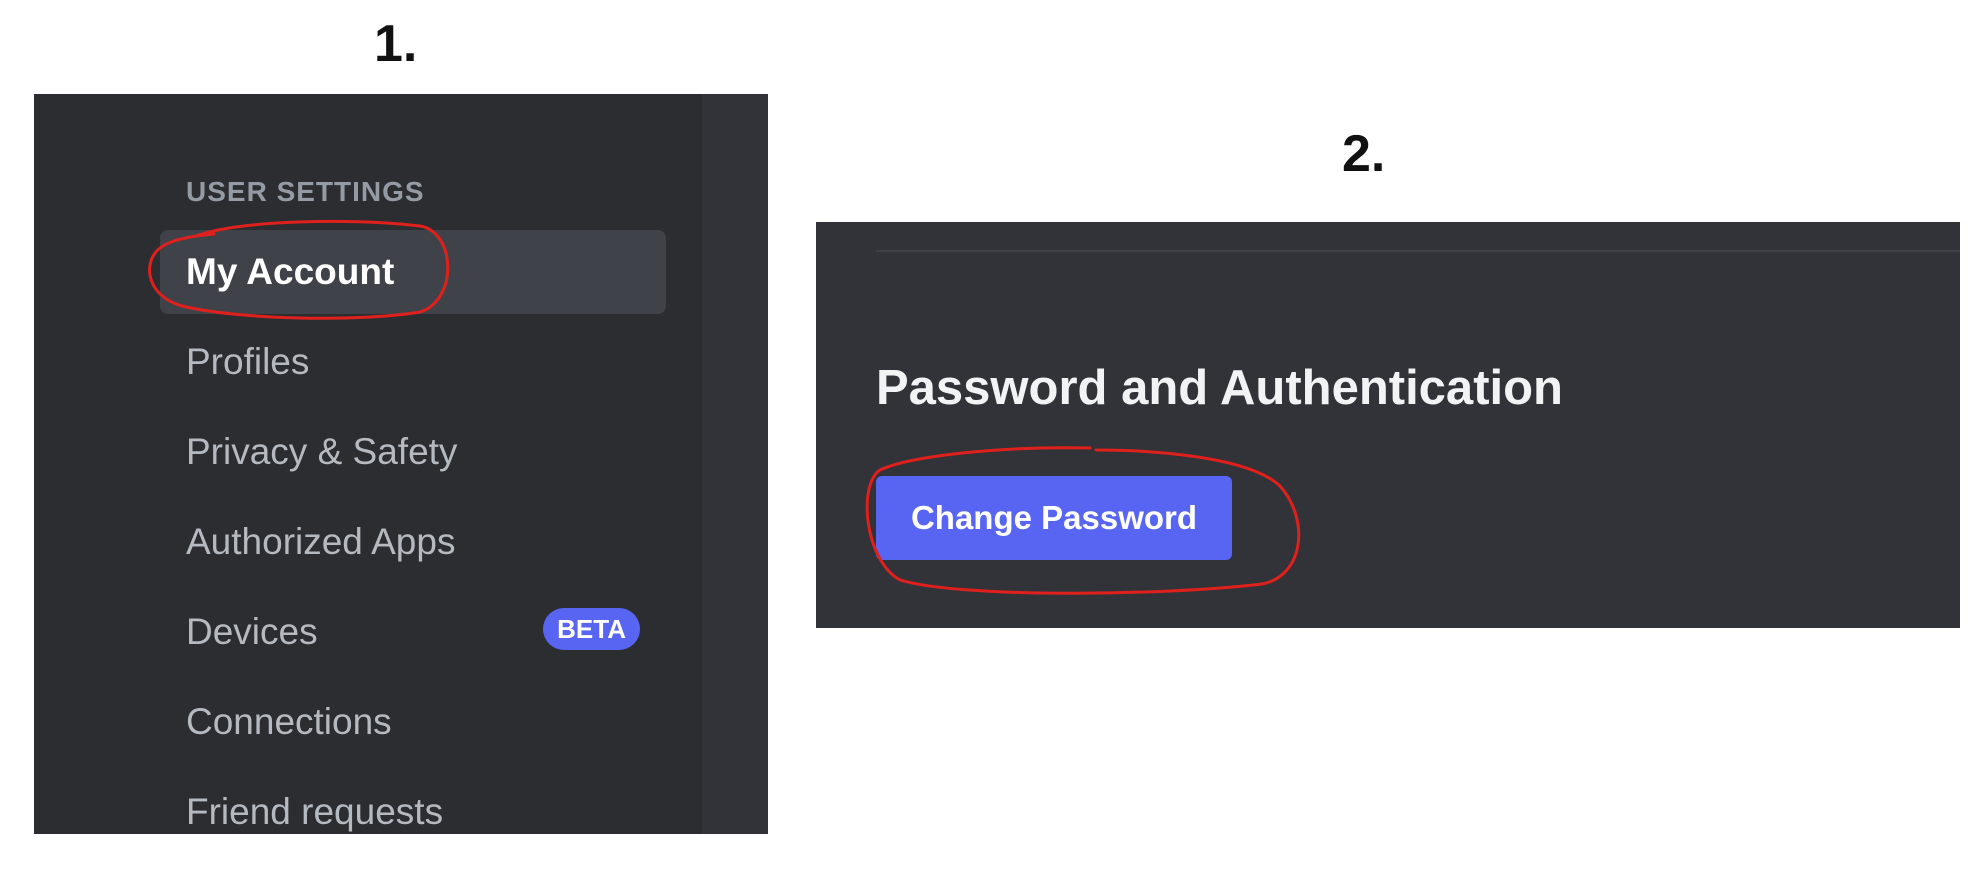 This screenshot has height=874, width=1986. What do you see at coordinates (413, 722) in the screenshot?
I see `sidebar-item-connections: Connections` at bounding box center [413, 722].